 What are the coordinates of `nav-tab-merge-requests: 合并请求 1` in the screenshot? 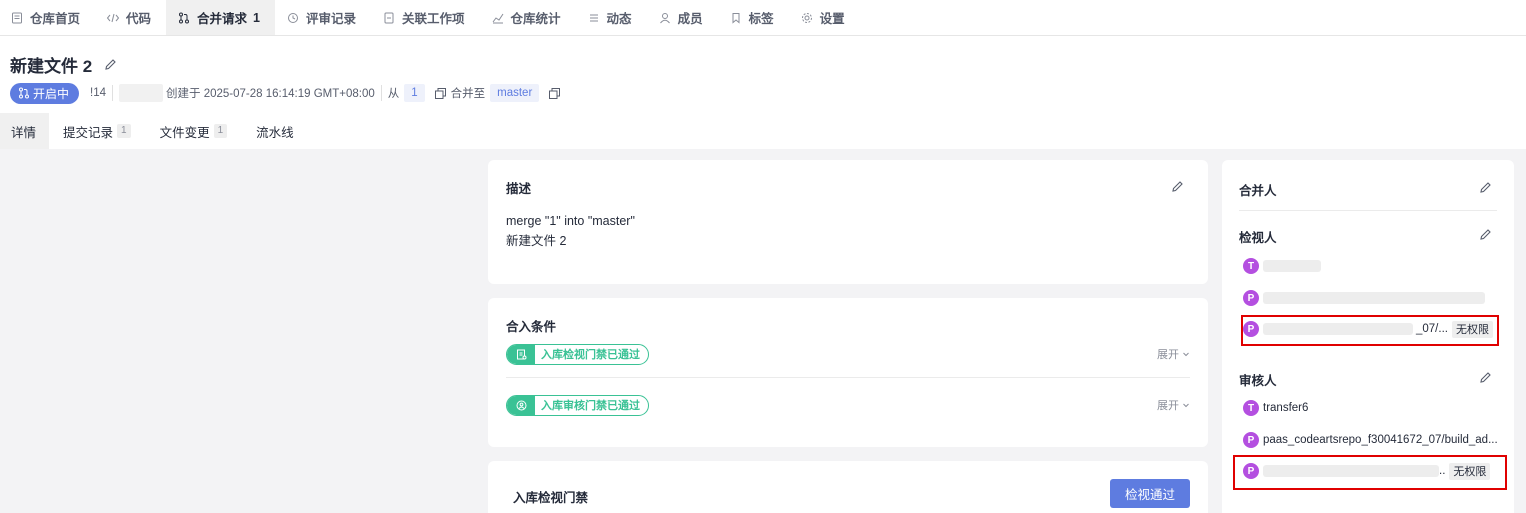 It's located at (220, 17).